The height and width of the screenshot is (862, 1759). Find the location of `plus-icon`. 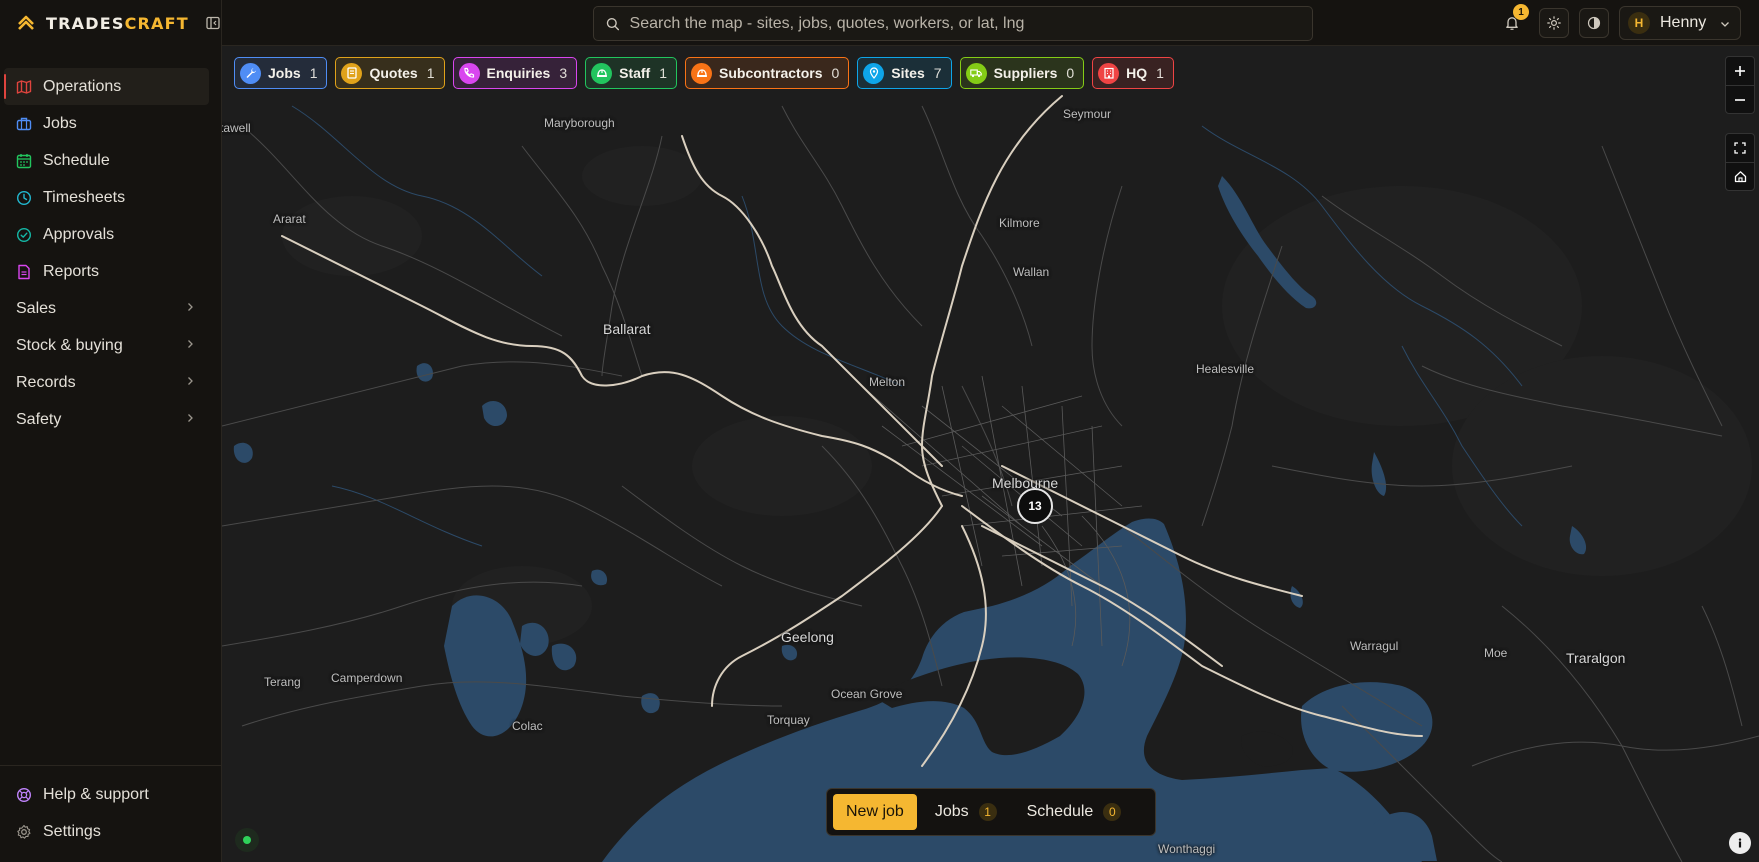

plus-icon is located at coordinates (1740, 71).